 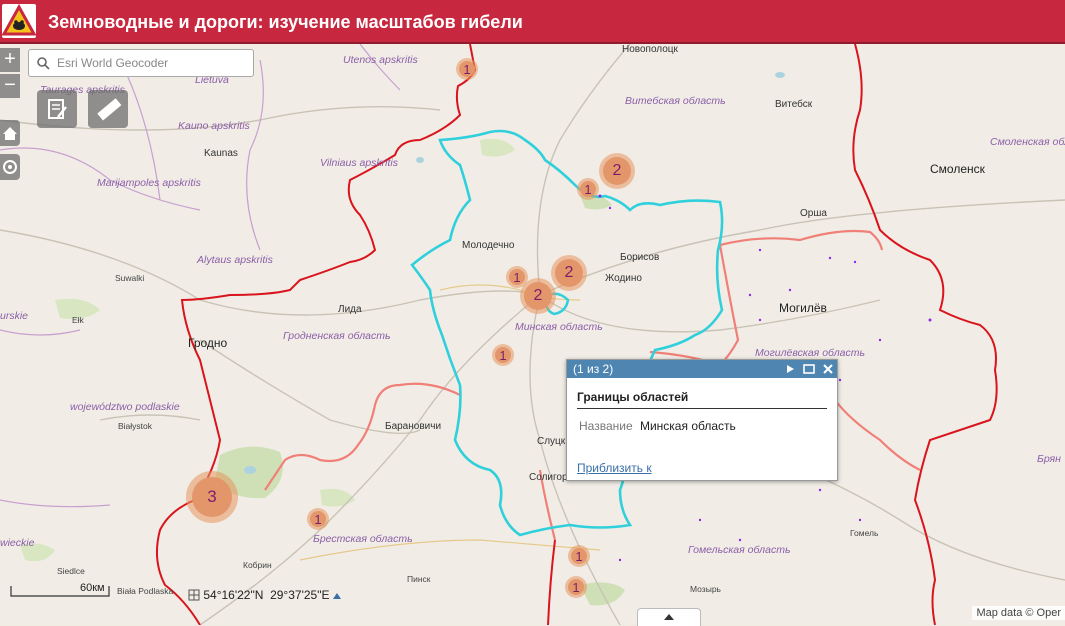 What do you see at coordinates (1027, 142) in the screenshot?
I see `label-smolensk-region: Смоленская область` at bounding box center [1027, 142].